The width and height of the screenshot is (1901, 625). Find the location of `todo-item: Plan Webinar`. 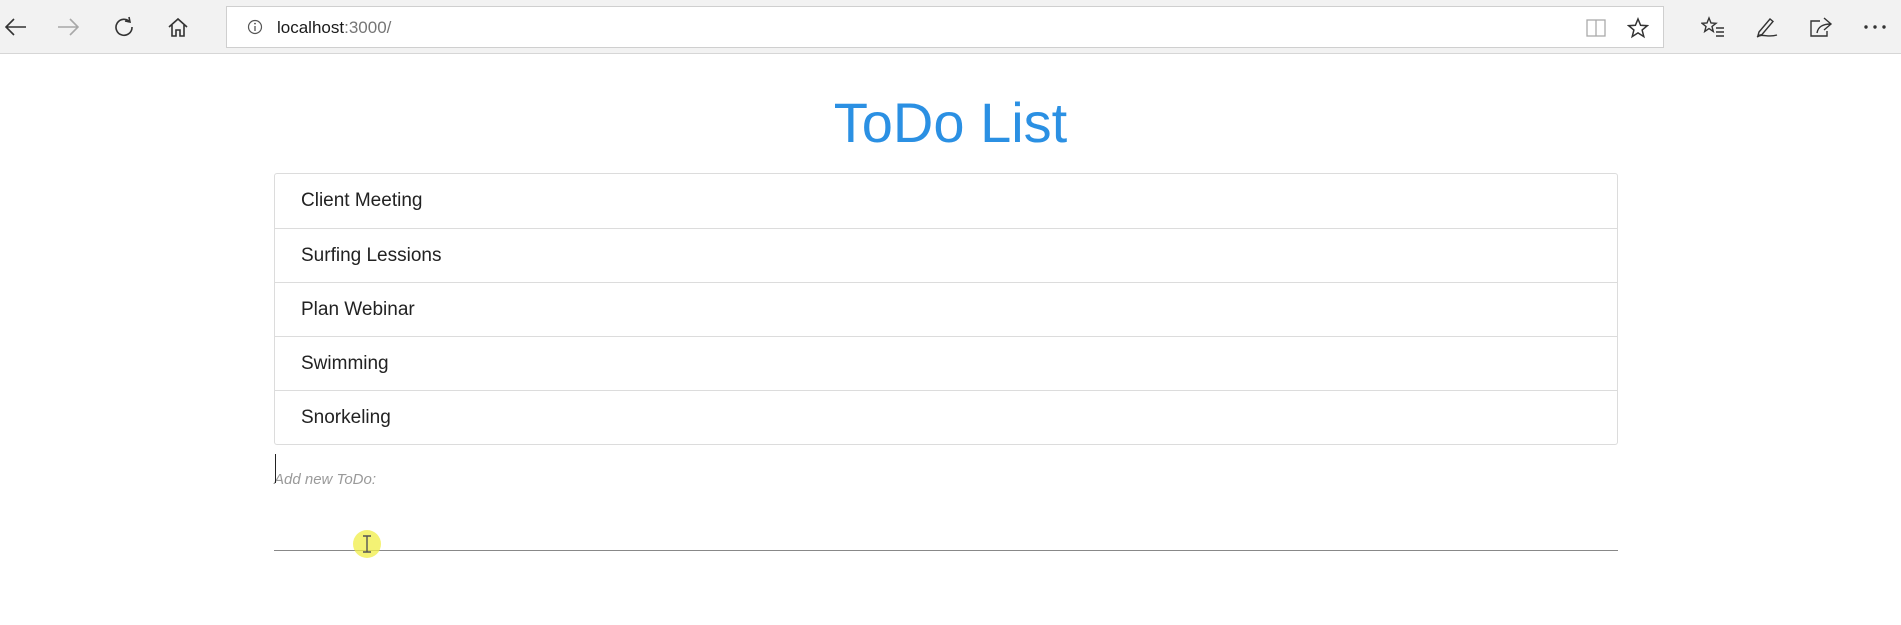

todo-item: Plan Webinar is located at coordinates (946, 309).